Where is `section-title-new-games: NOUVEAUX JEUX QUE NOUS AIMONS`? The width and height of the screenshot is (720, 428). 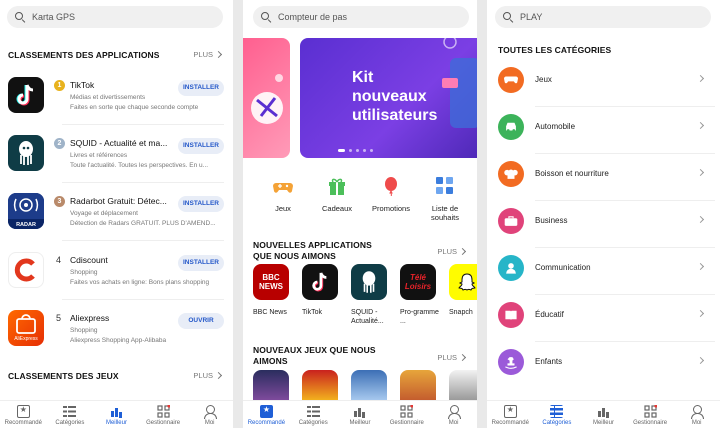
section-title-new-games: NOUVEAUX JEUX QUE NOUS AIMONS is located at coordinates (314, 355).